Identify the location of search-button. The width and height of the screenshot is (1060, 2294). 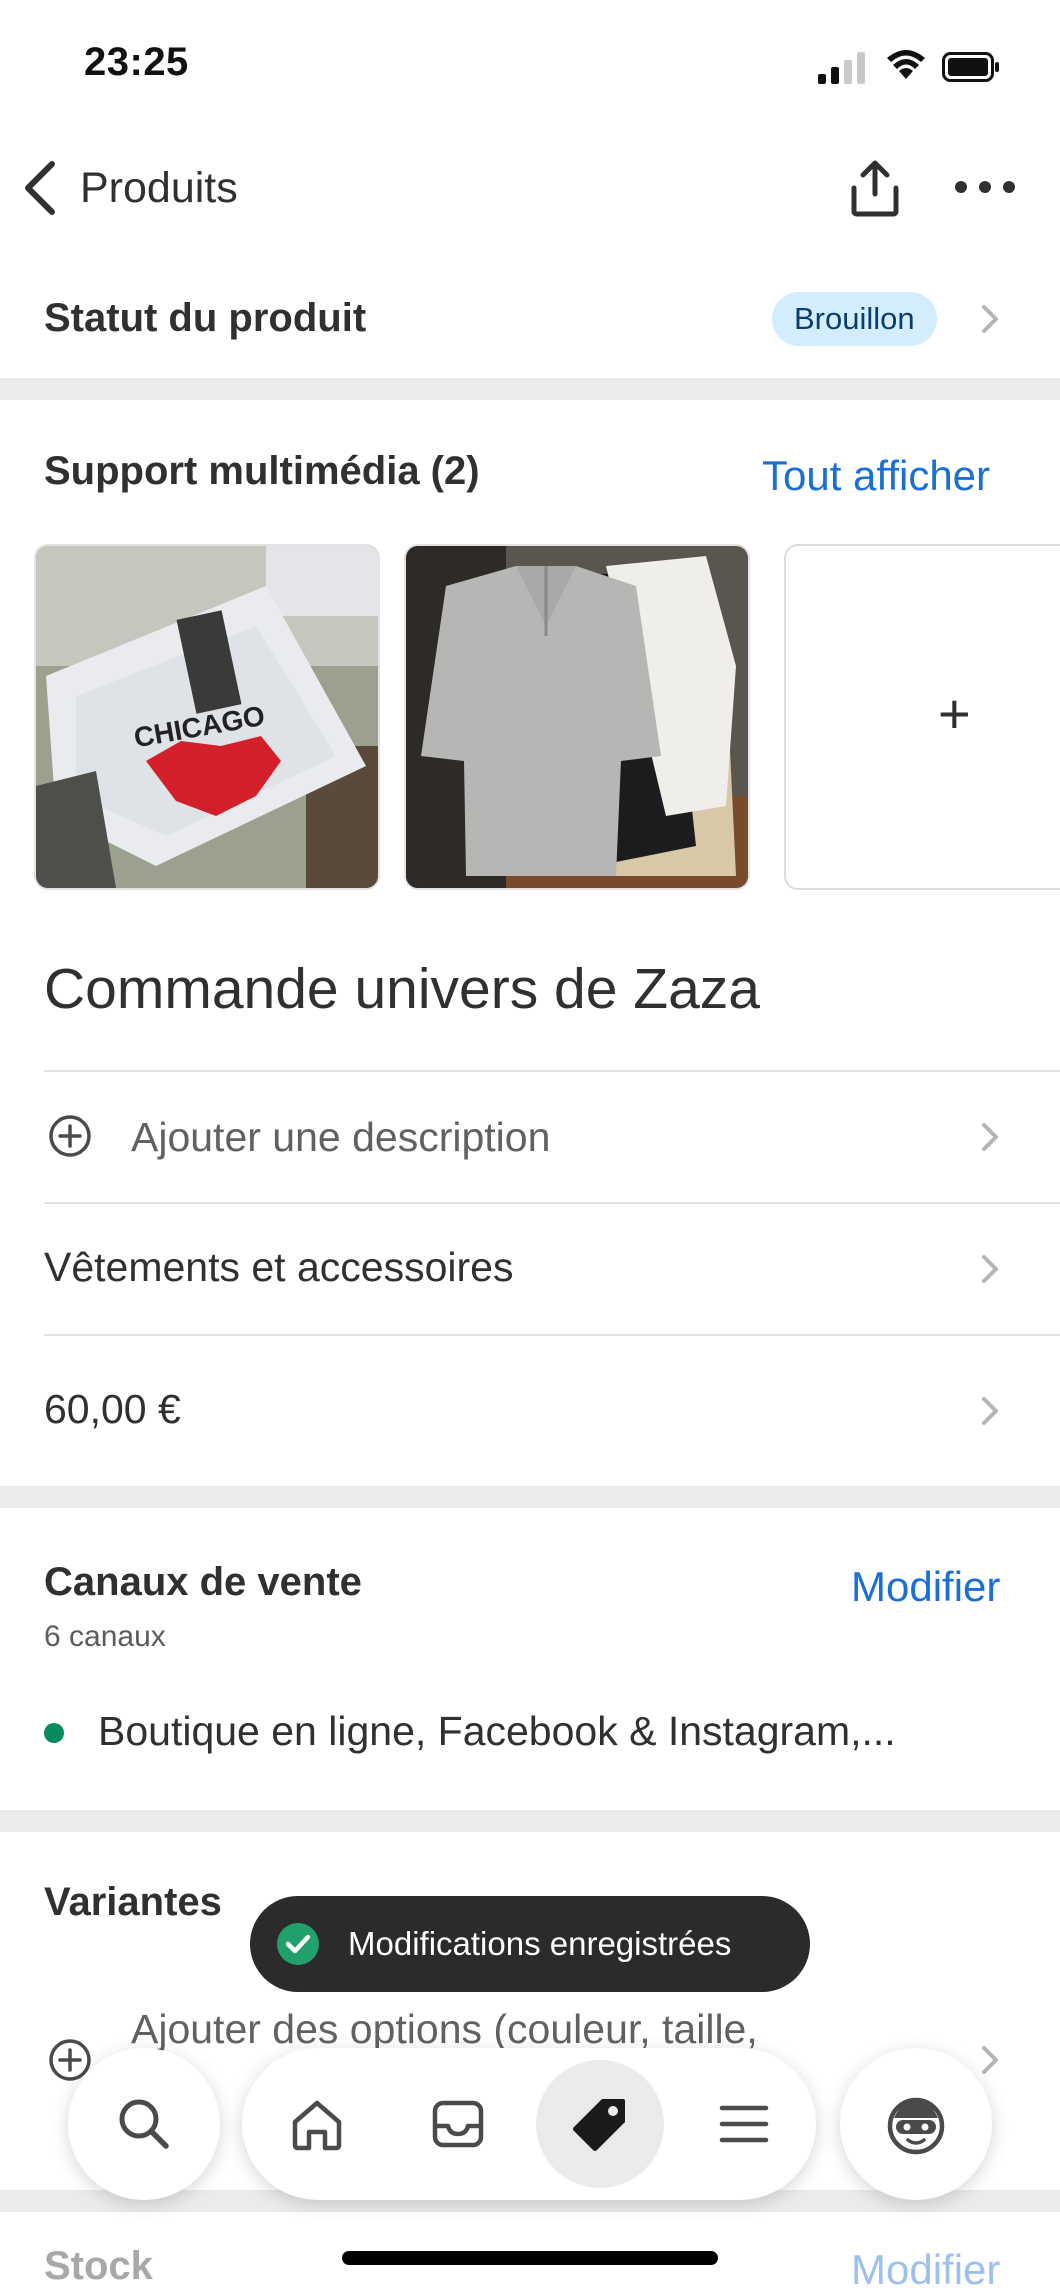
(144, 2124).